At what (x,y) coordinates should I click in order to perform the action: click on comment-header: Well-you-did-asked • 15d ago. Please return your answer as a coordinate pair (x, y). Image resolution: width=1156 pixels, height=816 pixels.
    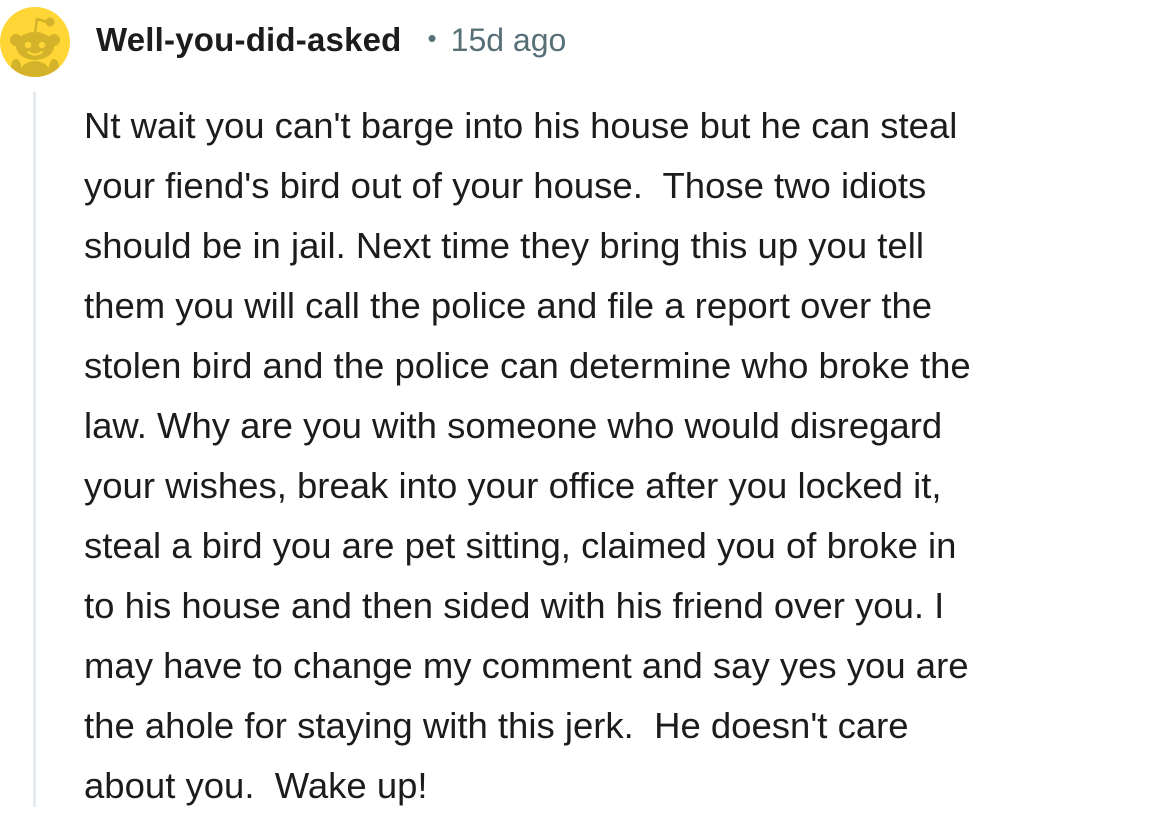
    Looking at the image, I should click on (331, 40).